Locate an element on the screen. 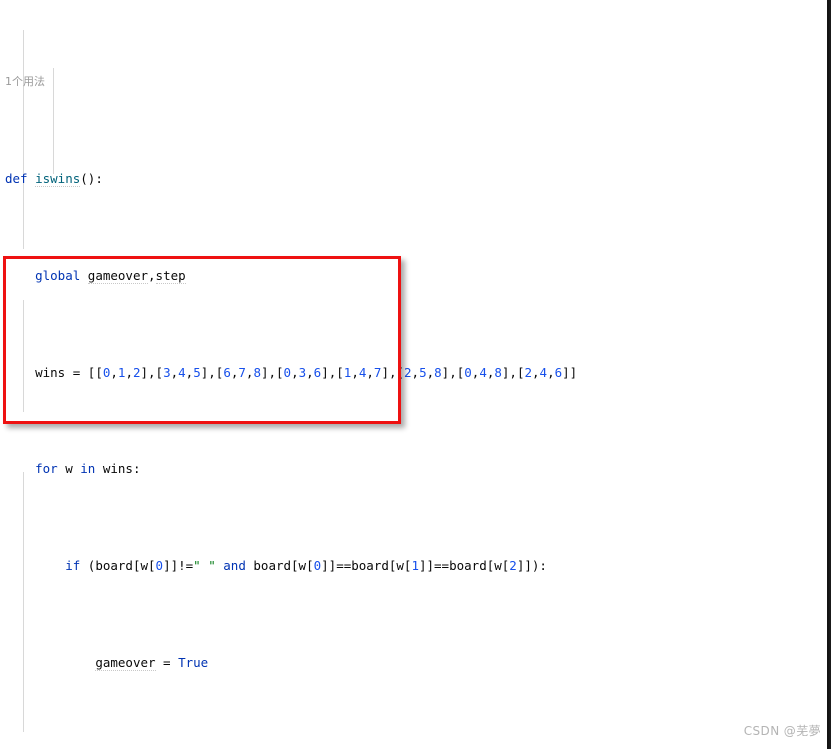 The height and width of the screenshot is (749, 831). code-token: = is located at coordinates (167, 662).